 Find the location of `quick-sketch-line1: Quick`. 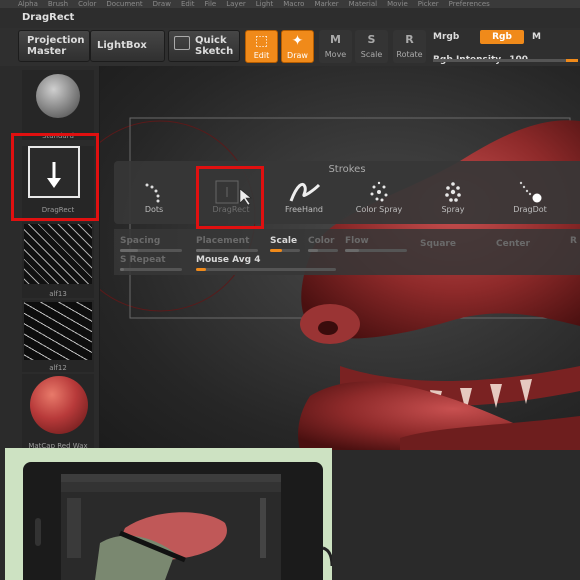

quick-sketch-line1: Quick is located at coordinates (211, 40).